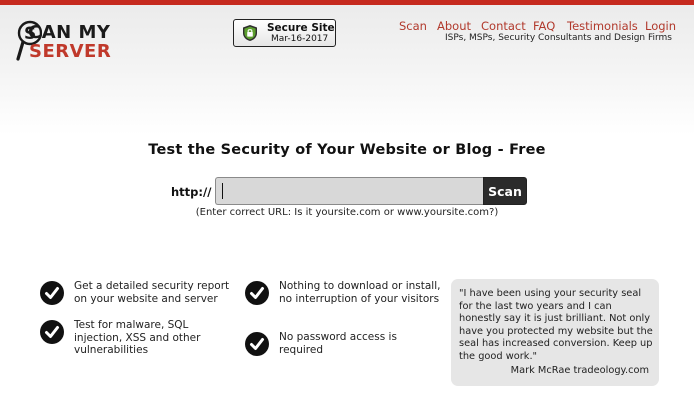 The width and height of the screenshot is (694, 395). I want to click on nav-about-link: About, so click(454, 26).